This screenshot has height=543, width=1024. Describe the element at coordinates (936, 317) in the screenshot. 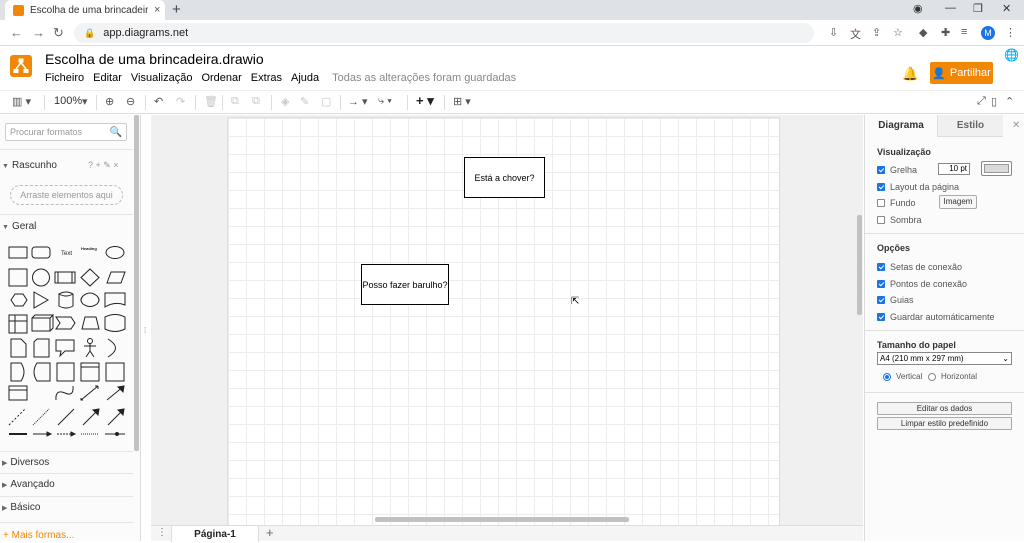

I see `autosave-checkbox: Guardar automáticamente` at that location.